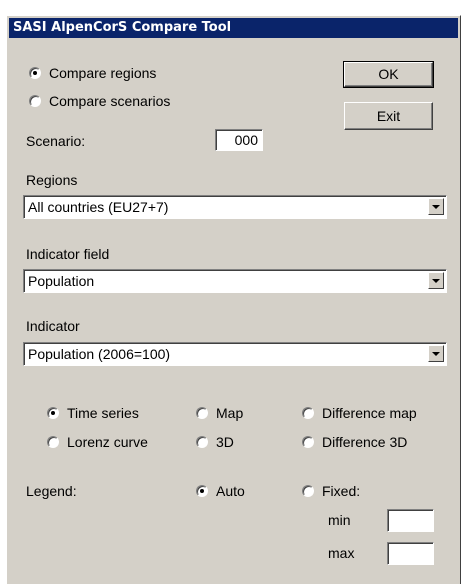  I want to click on indicator-field-selected-value: Population, so click(61, 281).